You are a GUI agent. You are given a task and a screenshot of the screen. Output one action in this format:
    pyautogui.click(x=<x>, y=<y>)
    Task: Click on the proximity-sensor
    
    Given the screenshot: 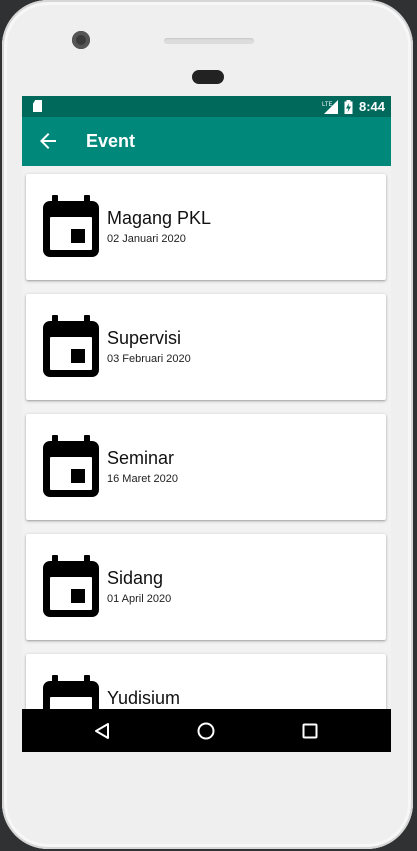 What is the action you would take?
    pyautogui.click(x=208, y=77)
    